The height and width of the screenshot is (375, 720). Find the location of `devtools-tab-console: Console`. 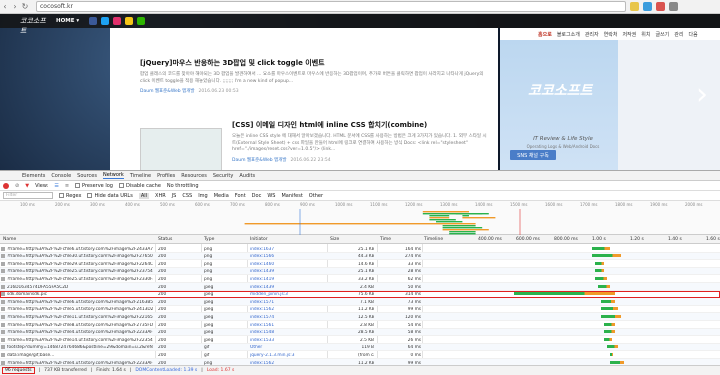

devtools-tab-console: Console is located at coordinates (61, 176).